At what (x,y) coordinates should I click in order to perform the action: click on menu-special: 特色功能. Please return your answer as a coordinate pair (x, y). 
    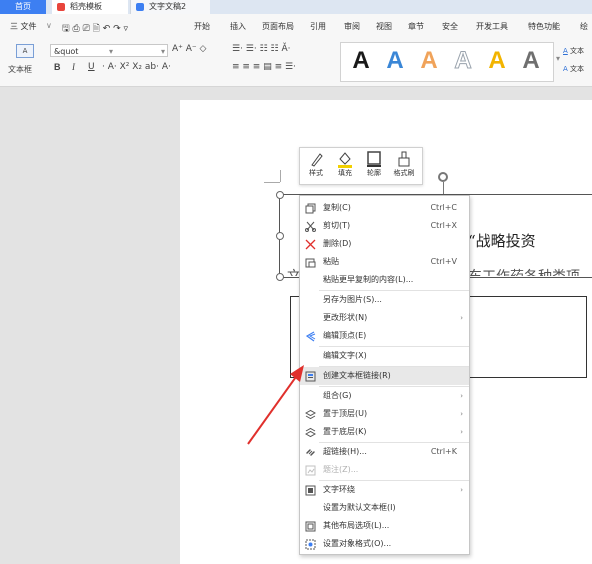
    Looking at the image, I should click on (544, 26).